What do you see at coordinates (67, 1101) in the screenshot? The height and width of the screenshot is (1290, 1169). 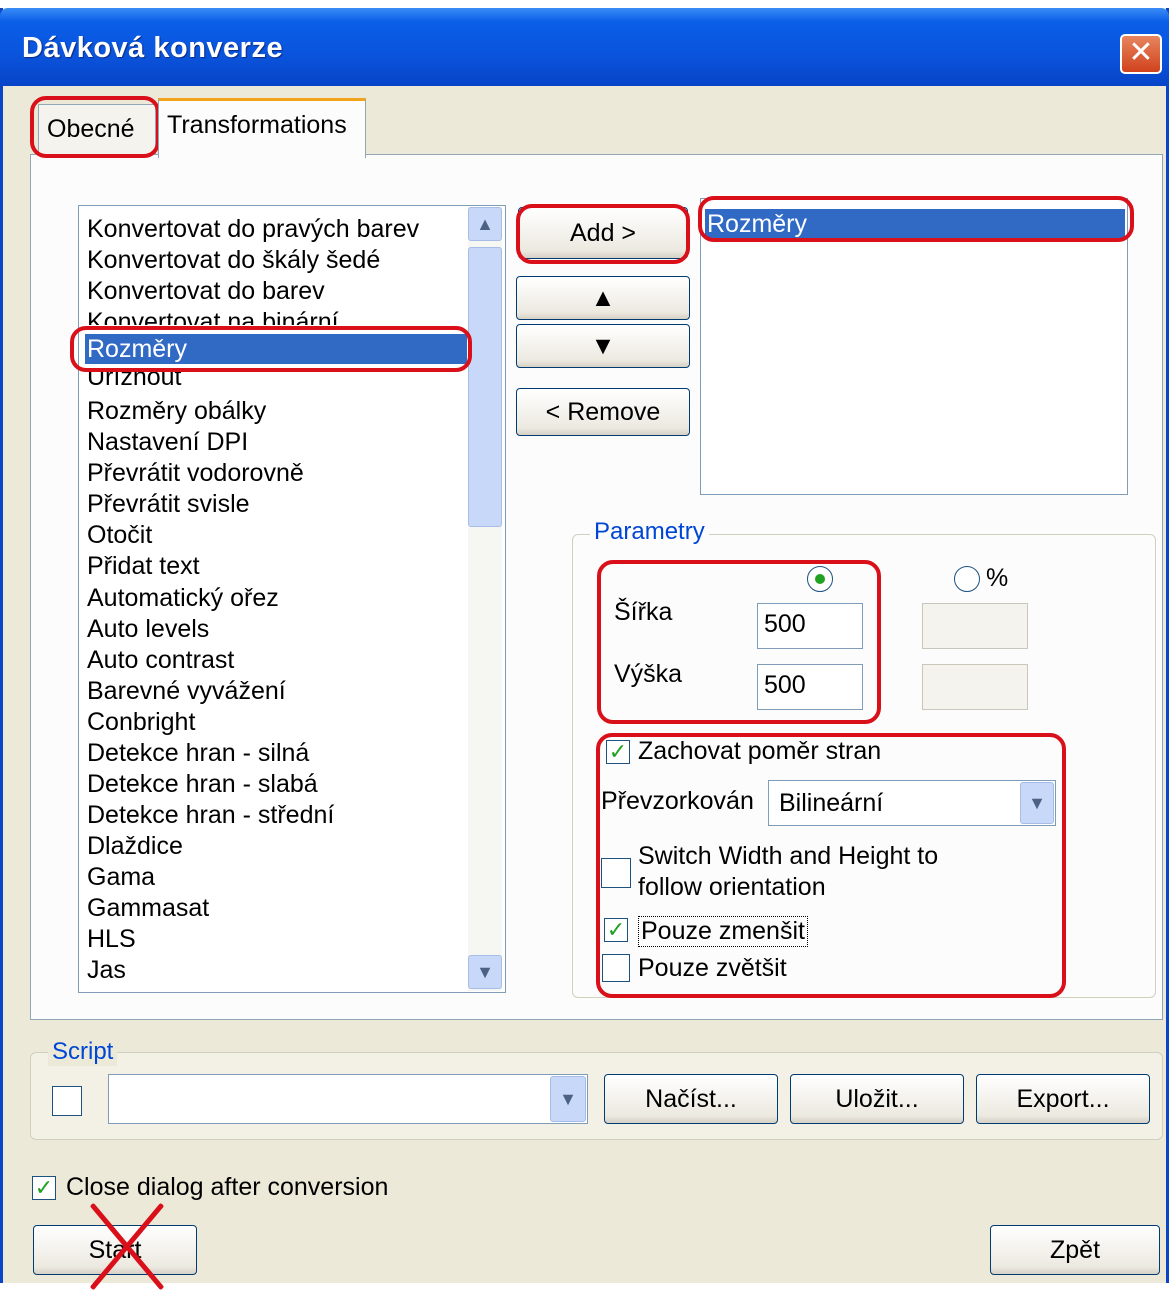 I see `script-checkbox` at bounding box center [67, 1101].